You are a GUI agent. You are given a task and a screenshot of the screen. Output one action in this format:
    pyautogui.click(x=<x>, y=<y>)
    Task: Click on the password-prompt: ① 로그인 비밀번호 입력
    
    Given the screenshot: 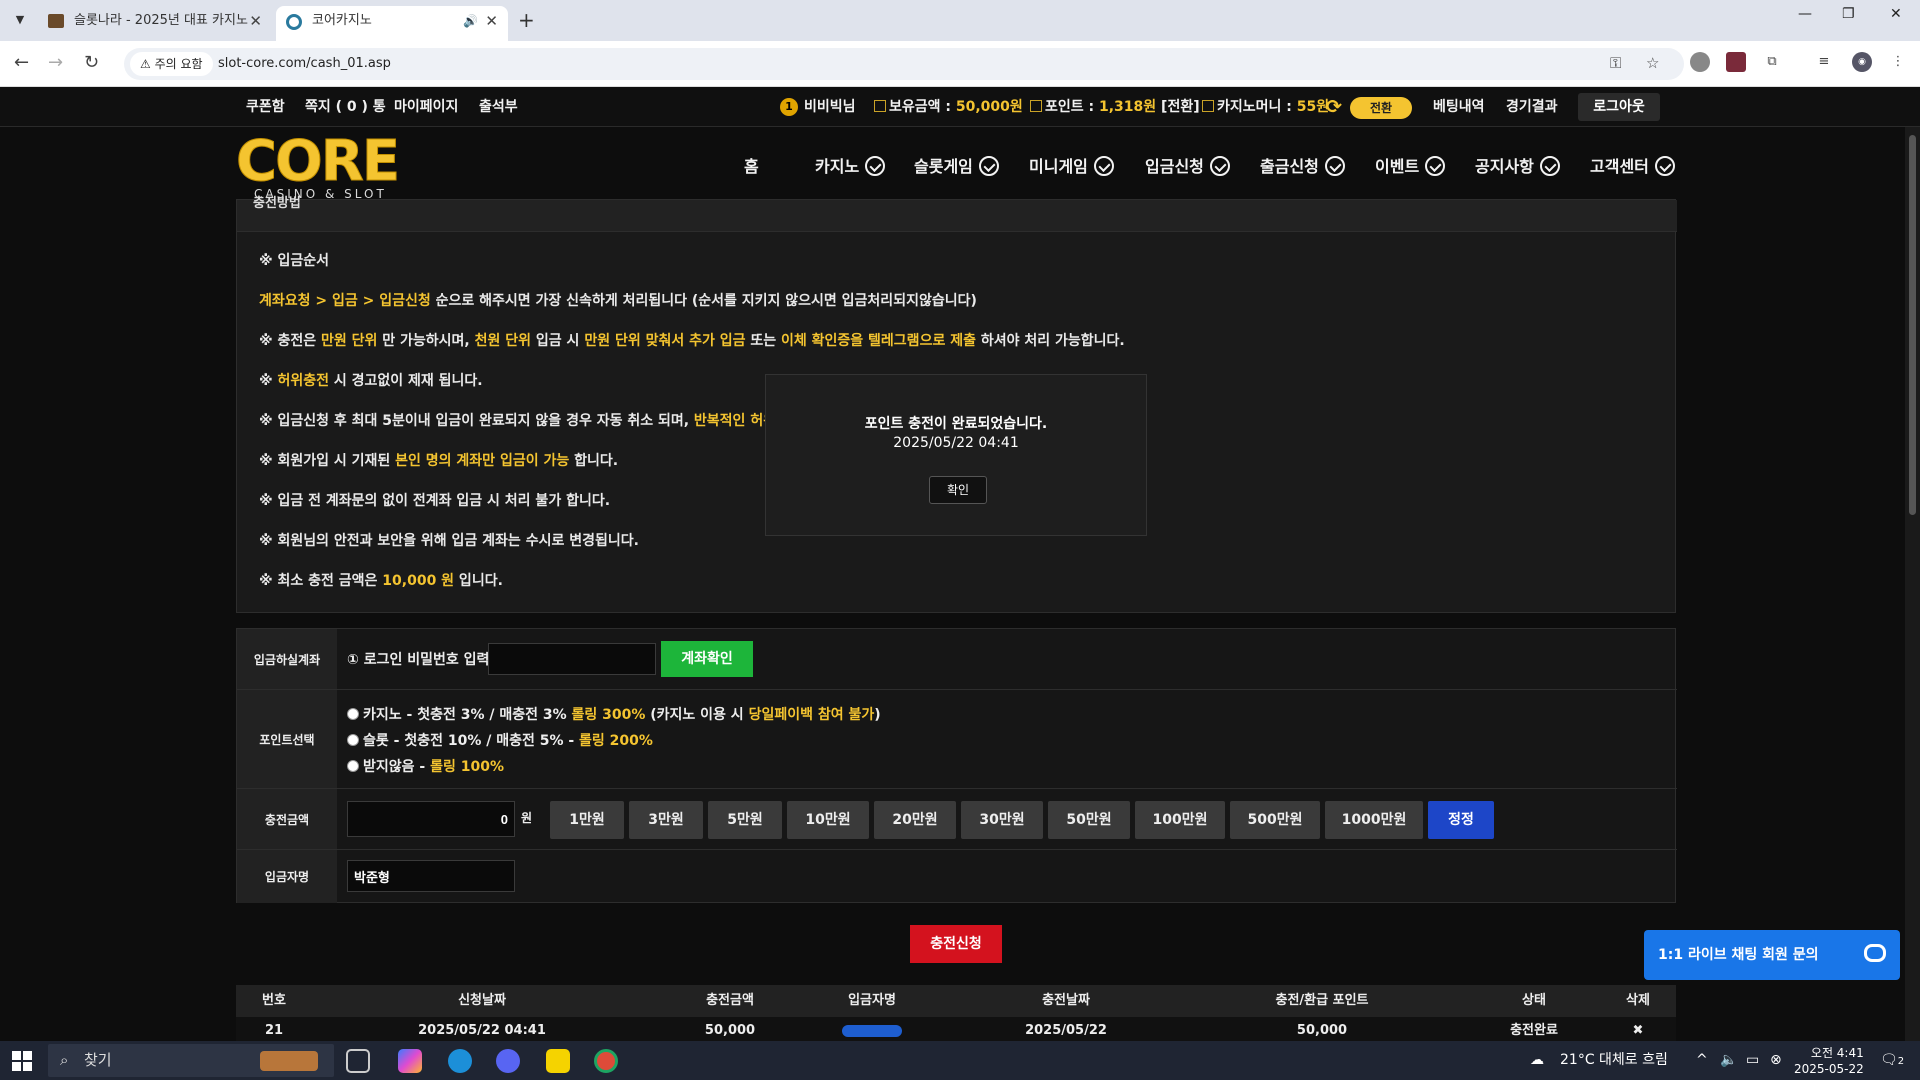 What is the action you would take?
    pyautogui.click(x=418, y=660)
    